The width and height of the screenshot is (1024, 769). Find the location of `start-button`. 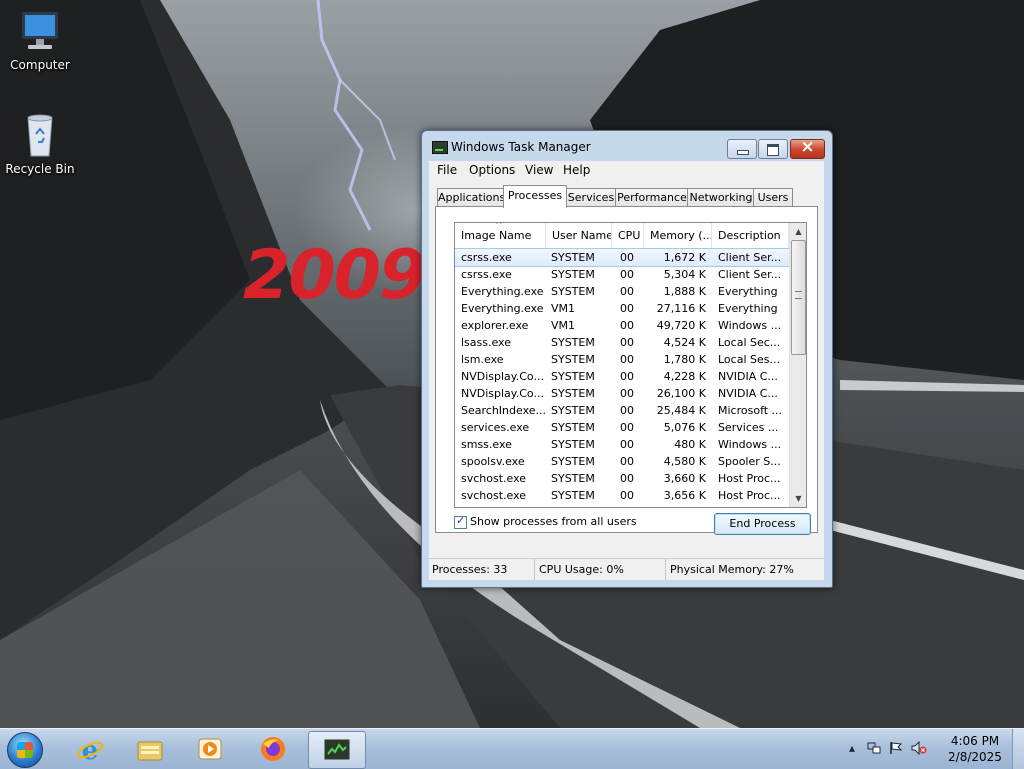

start-button is located at coordinates (25, 750).